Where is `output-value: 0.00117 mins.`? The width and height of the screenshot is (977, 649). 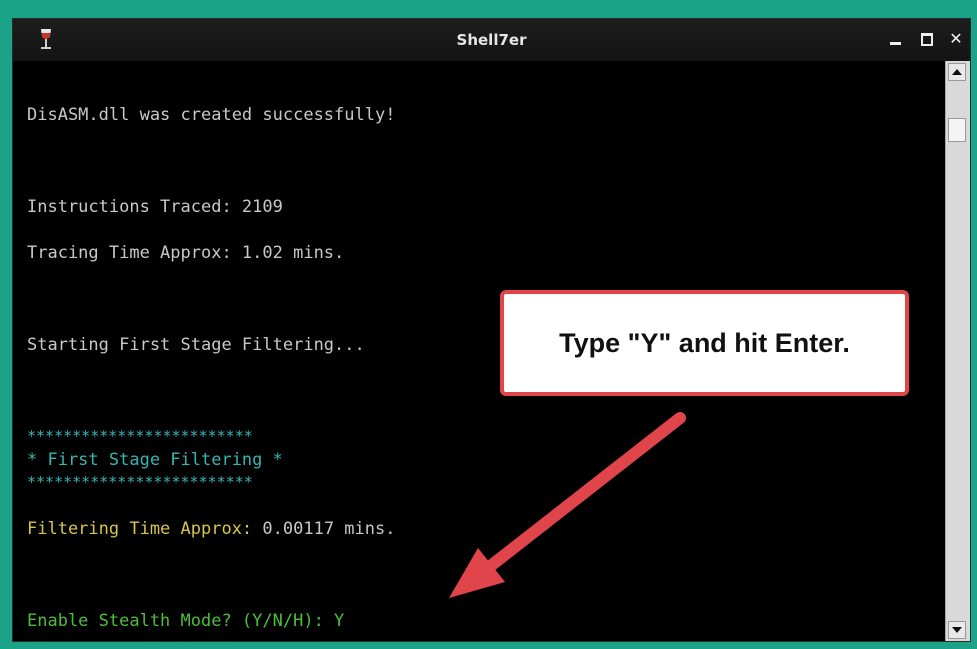
output-value: 0.00117 mins. is located at coordinates (324, 529).